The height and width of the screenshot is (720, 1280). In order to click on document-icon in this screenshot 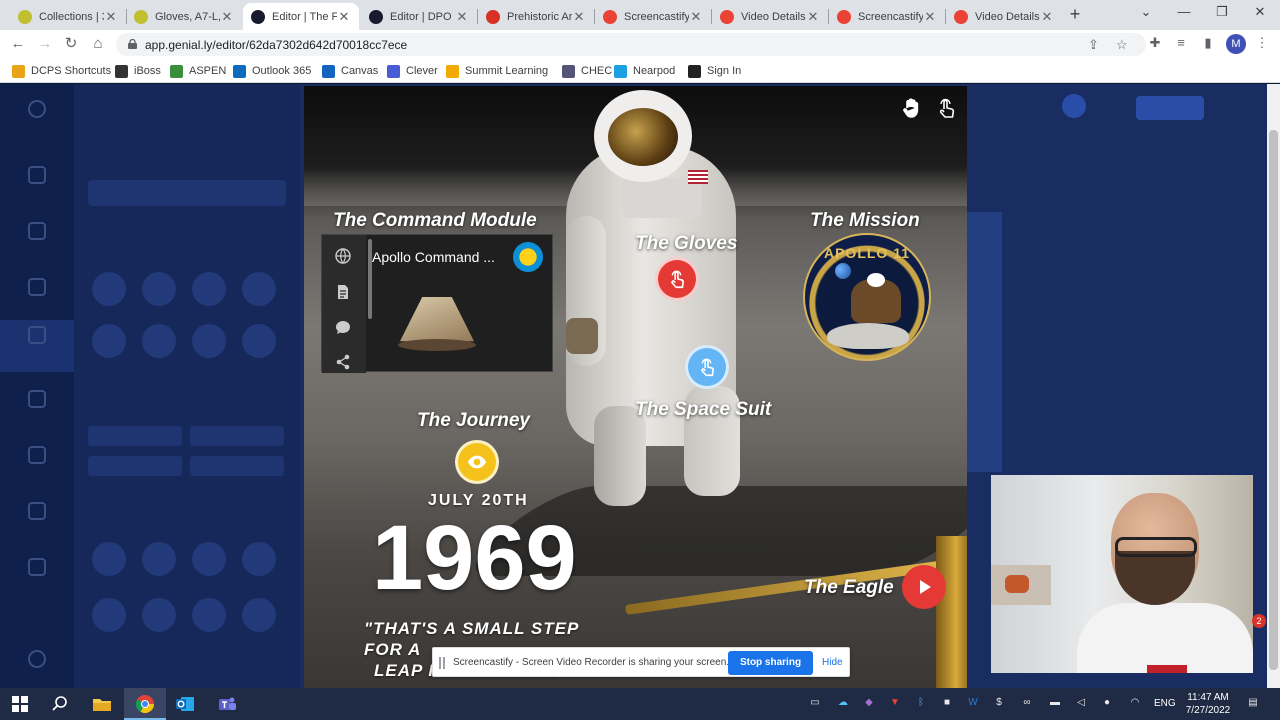, I will do `click(343, 292)`.